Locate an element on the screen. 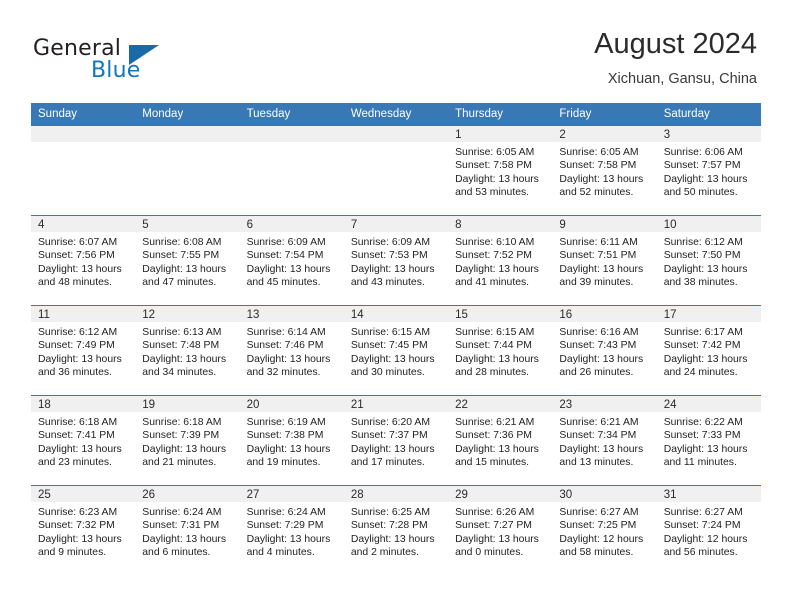 Image resolution: width=792 pixels, height=612 pixels. daylight-text-line2: and 56 minutes. is located at coordinates (700, 553).